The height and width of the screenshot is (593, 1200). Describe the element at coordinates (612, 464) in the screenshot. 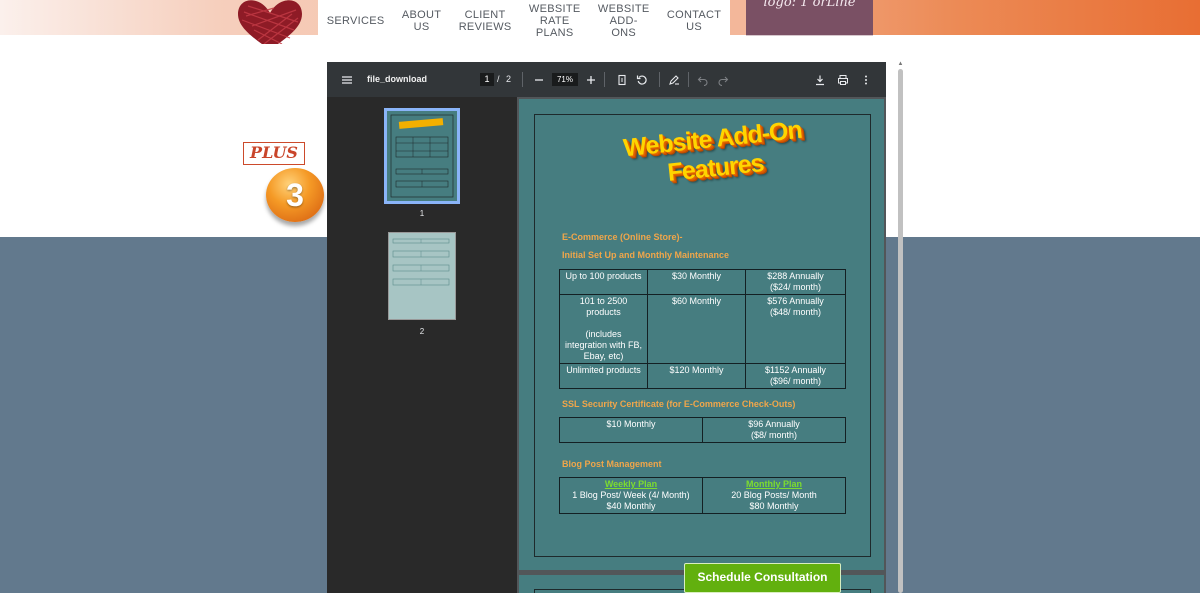

I see `blog-heading: Blog Post Management` at that location.